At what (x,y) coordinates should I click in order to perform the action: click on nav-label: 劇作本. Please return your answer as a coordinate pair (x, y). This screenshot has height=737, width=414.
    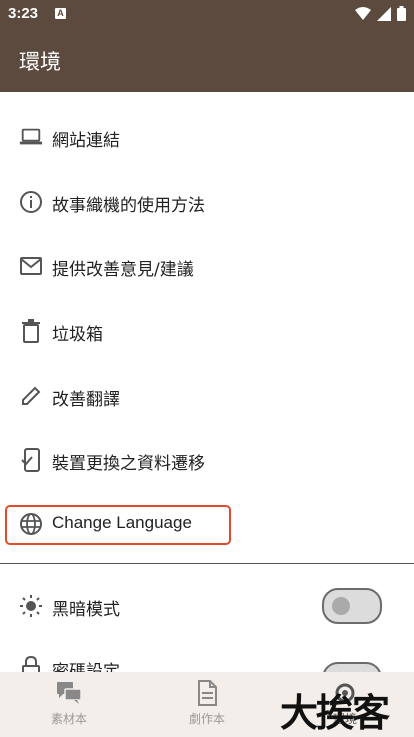
    Looking at the image, I should click on (206, 719).